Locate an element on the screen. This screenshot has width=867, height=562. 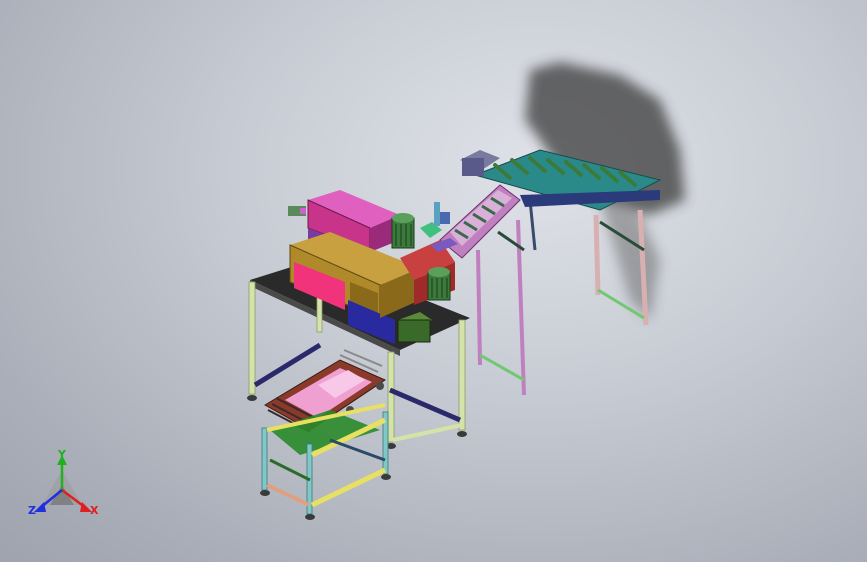
axis-z-label: Z is located at coordinates (32, 510).